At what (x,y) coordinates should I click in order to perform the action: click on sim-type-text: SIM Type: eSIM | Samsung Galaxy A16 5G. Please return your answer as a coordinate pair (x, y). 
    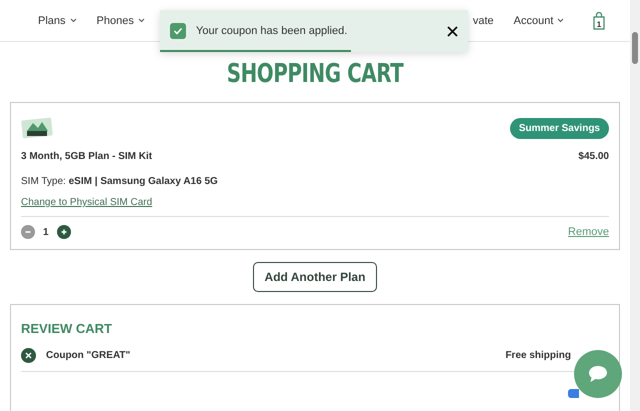
    Looking at the image, I should click on (119, 181).